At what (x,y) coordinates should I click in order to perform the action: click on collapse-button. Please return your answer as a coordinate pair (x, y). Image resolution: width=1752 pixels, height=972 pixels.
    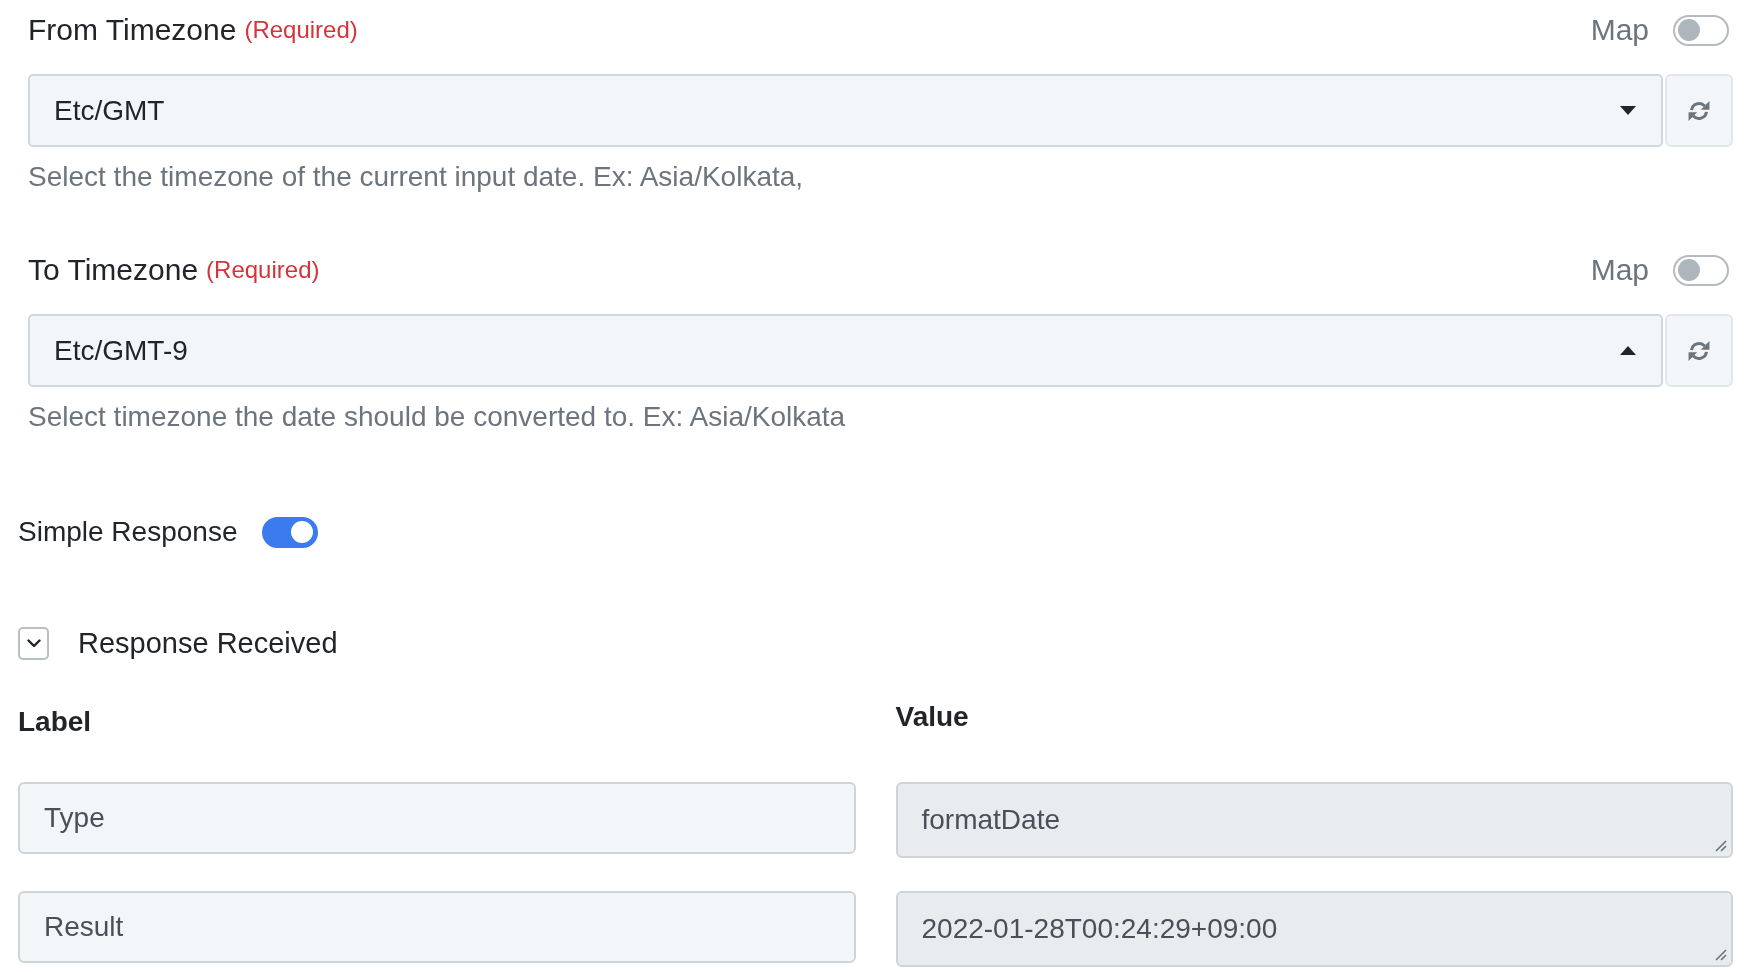
    Looking at the image, I should click on (33, 643).